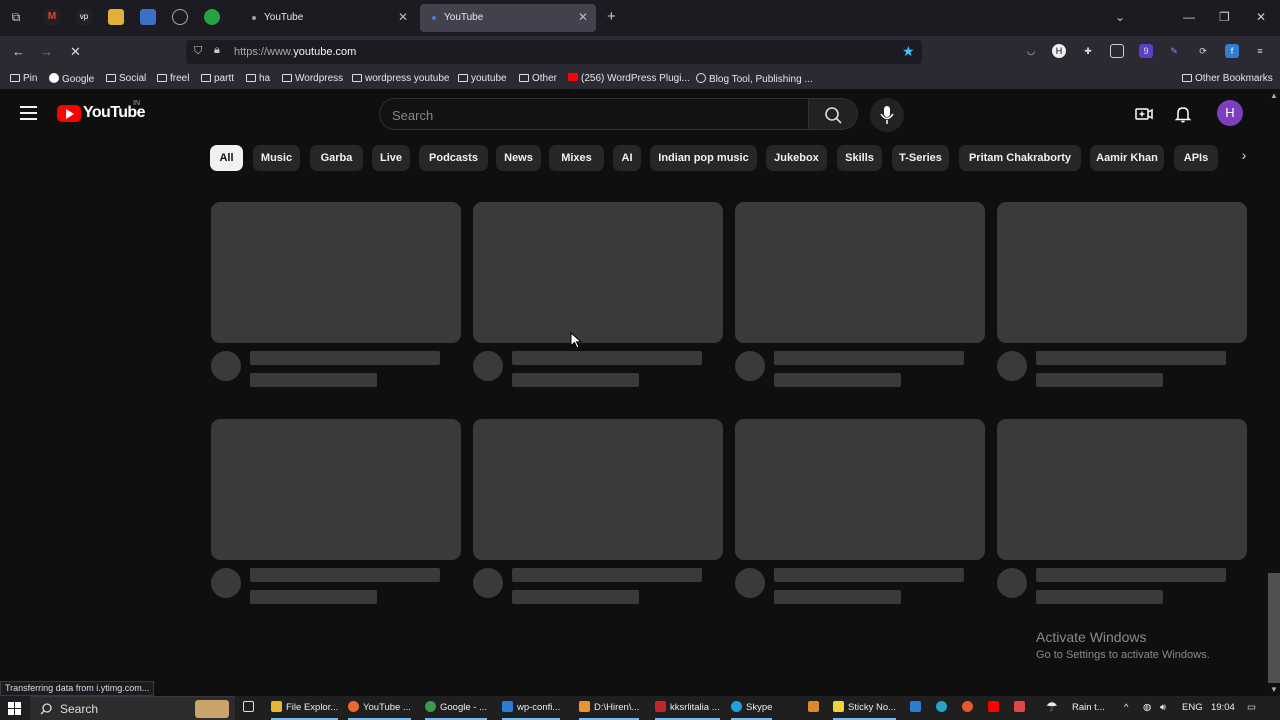 The width and height of the screenshot is (1280, 720). Describe the element at coordinates (198, 51) in the screenshot. I see `shield-icon: ⛉` at that location.